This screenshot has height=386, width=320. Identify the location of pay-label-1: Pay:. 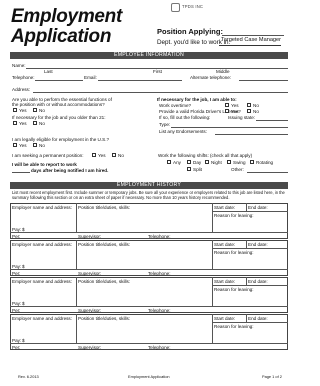
(17, 229).